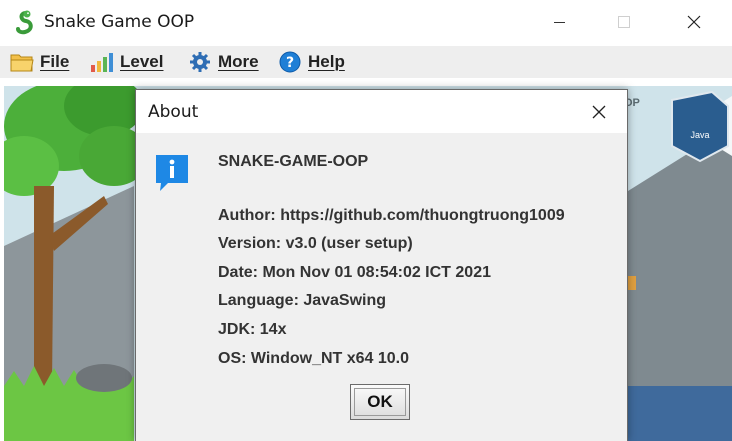 The width and height of the screenshot is (732, 441). What do you see at coordinates (314, 358) in the screenshot?
I see `os-text: OS: Window_NT x64 10.0` at bounding box center [314, 358].